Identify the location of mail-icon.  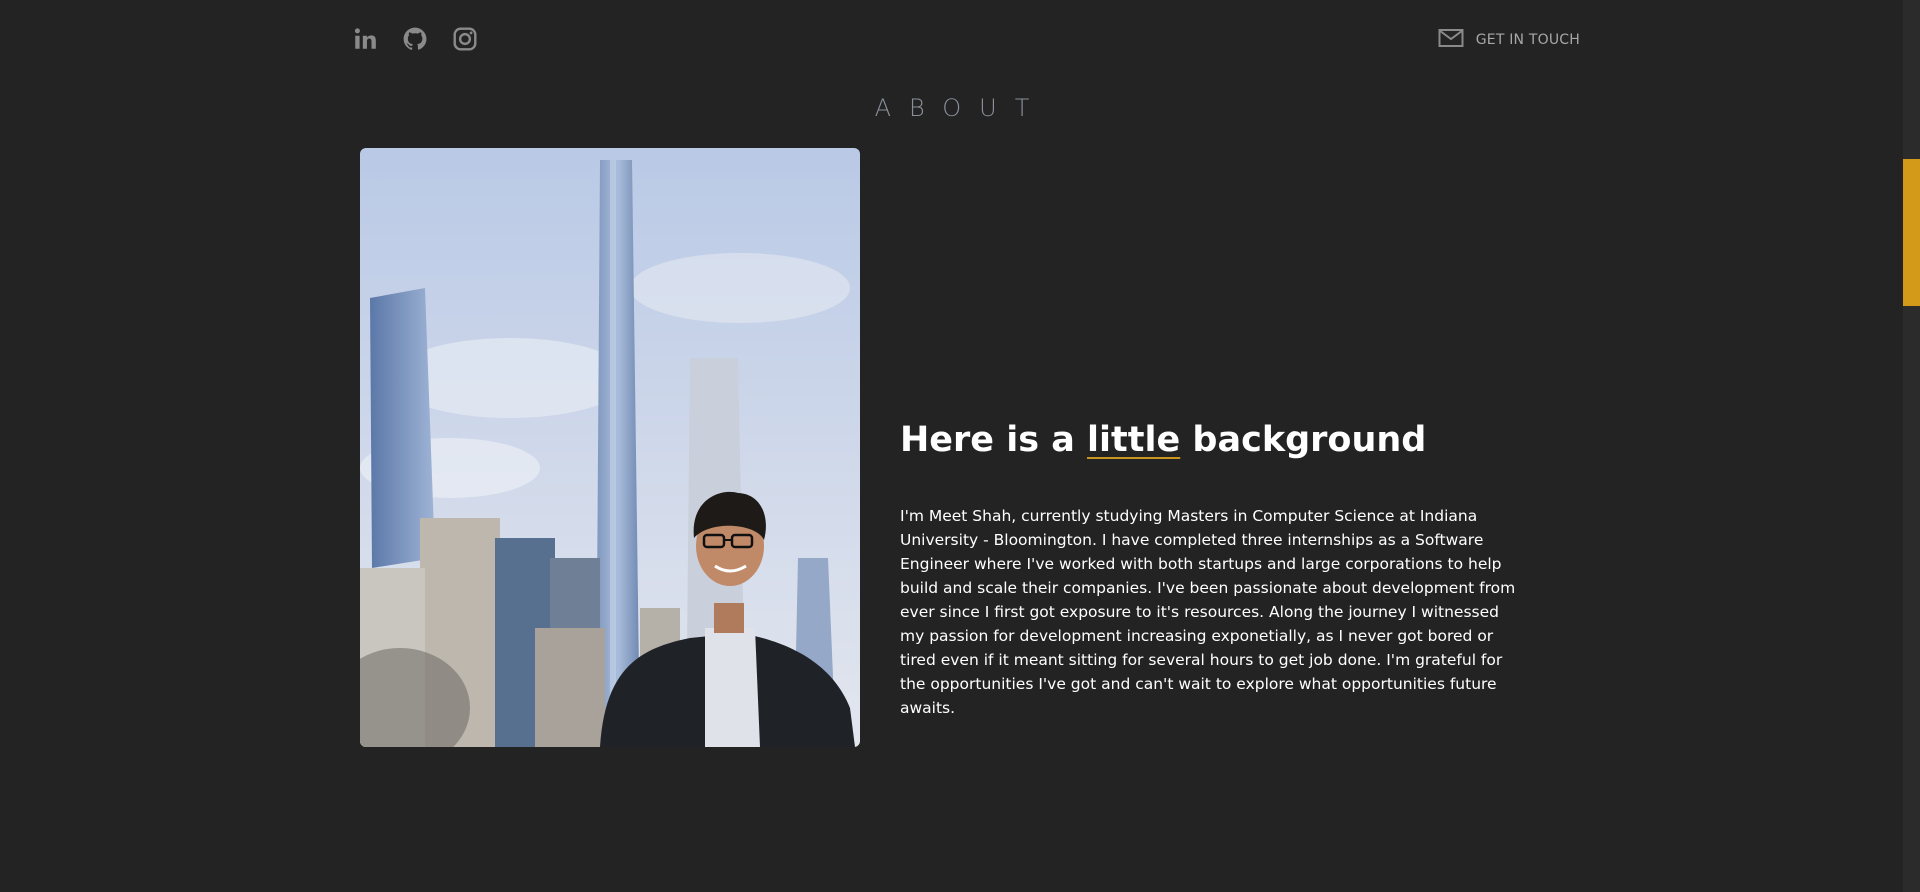
(1451, 40).